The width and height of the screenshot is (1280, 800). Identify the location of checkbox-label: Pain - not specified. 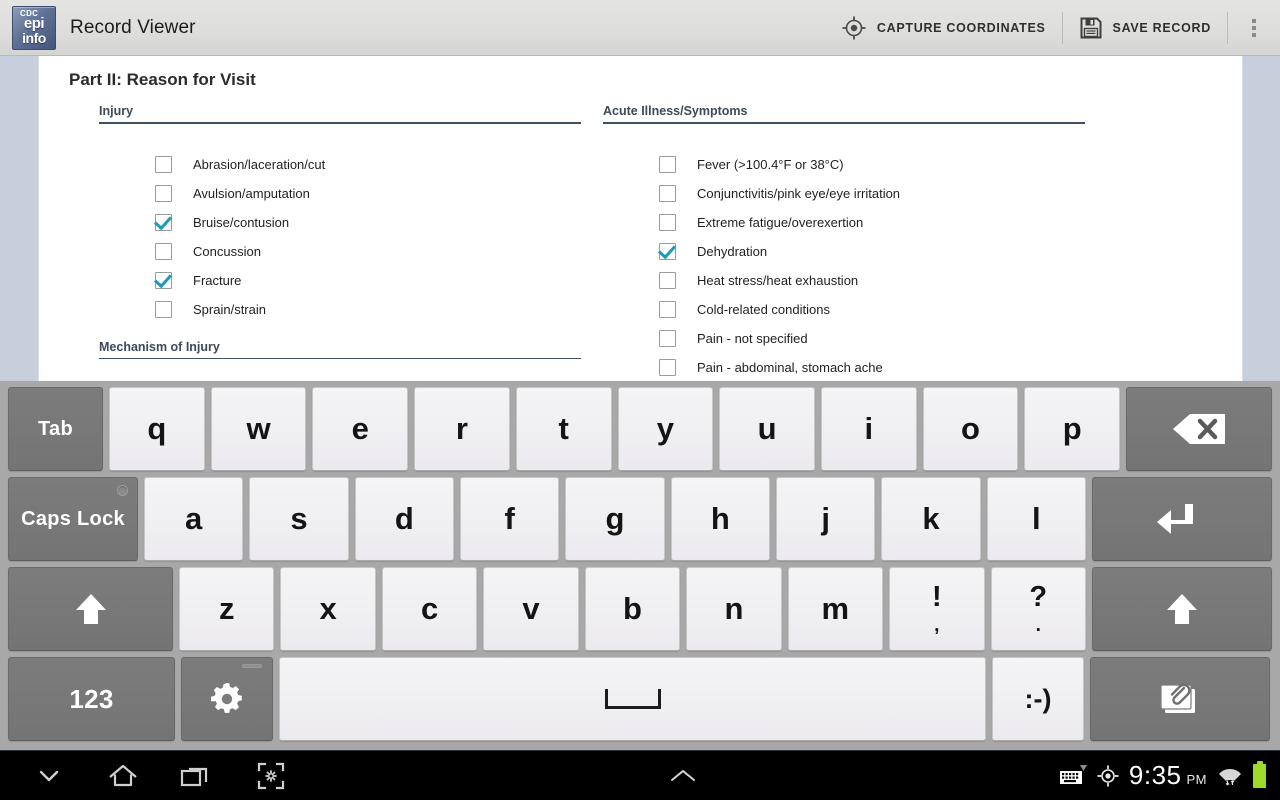
(752, 338).